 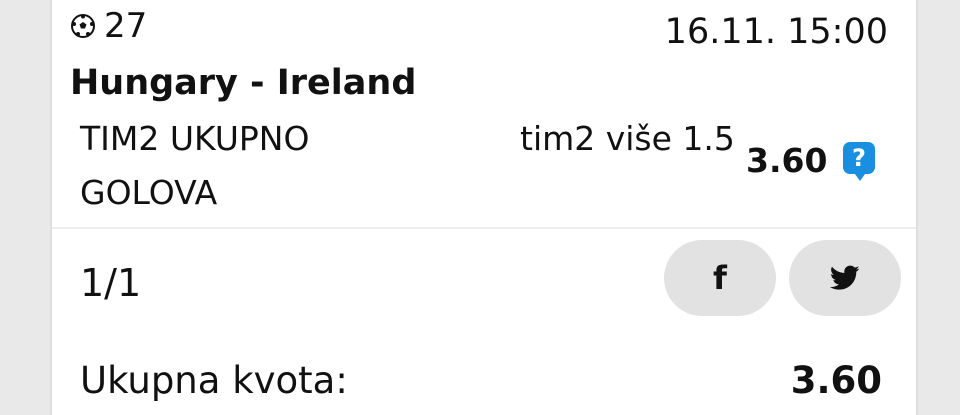 I want to click on total-odds-label: Ukupna kvota:, so click(x=214, y=380).